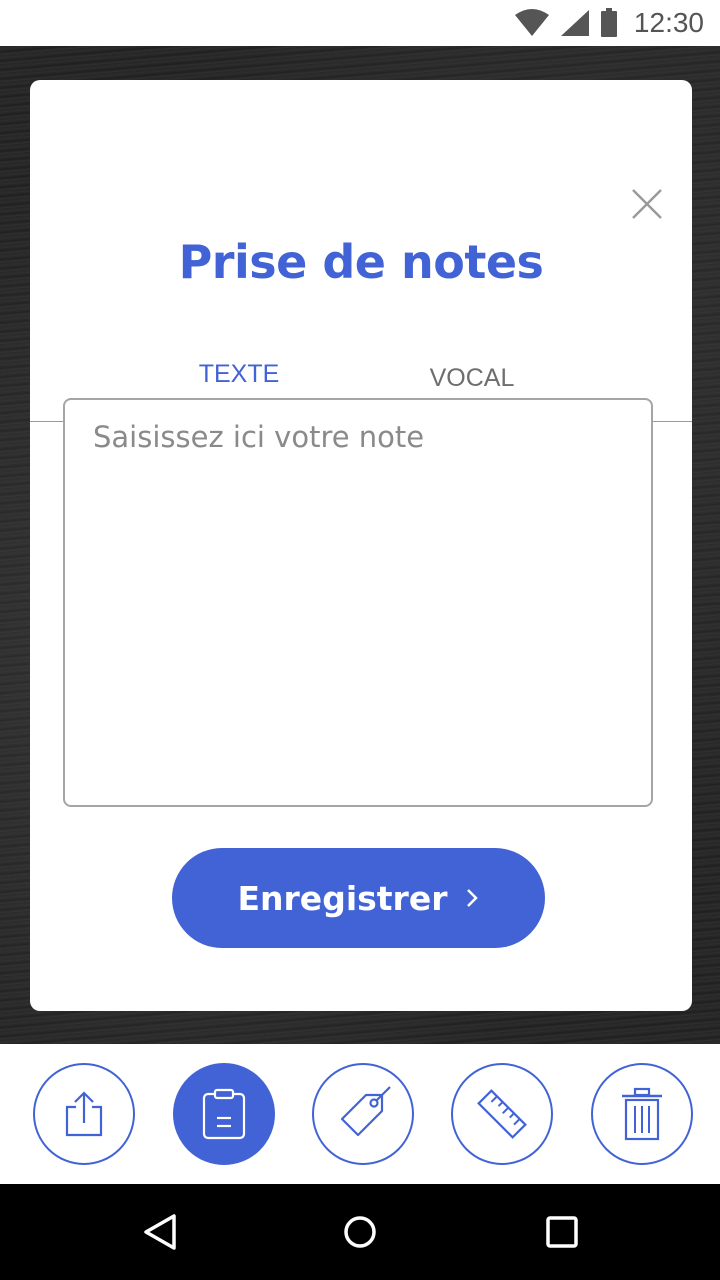 The image size is (720, 1280). I want to click on home-icon, so click(360, 1232).